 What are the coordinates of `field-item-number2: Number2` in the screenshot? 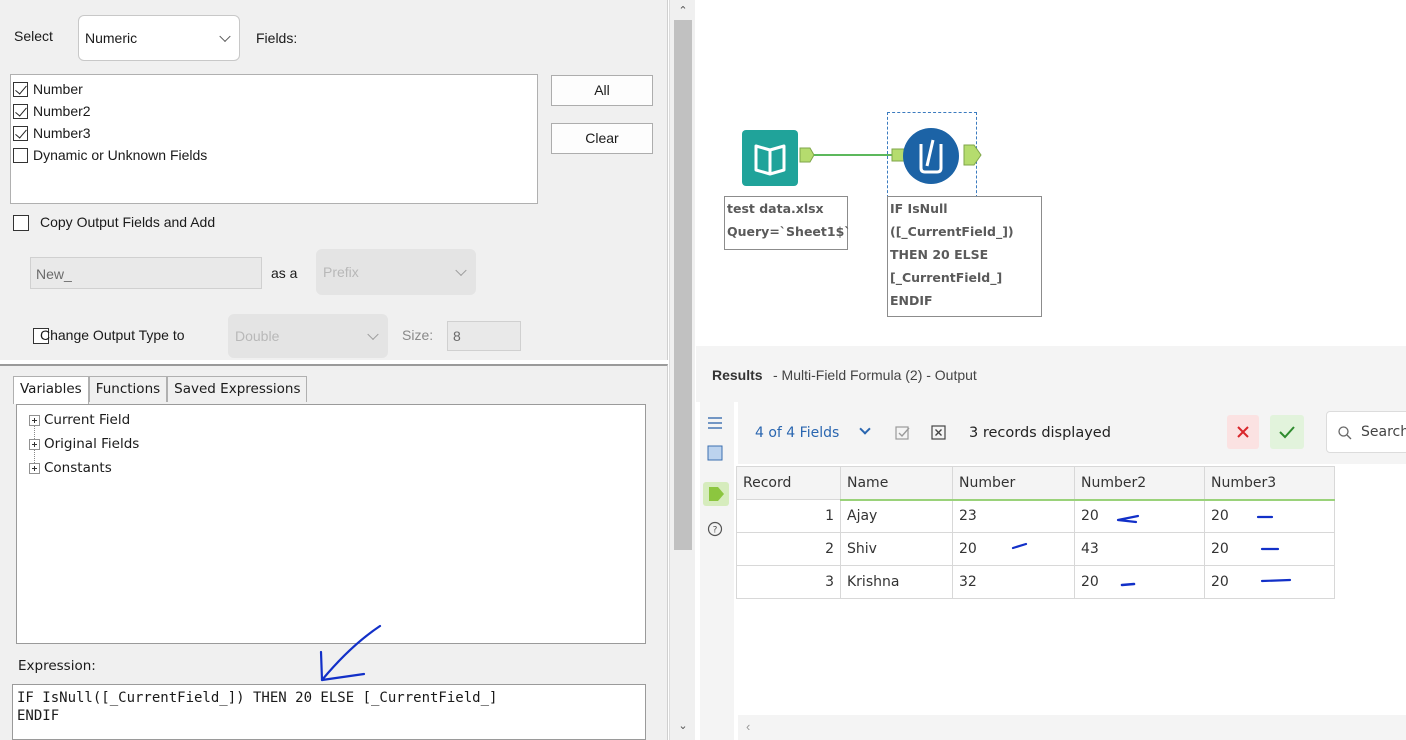 It's located at (52, 111).